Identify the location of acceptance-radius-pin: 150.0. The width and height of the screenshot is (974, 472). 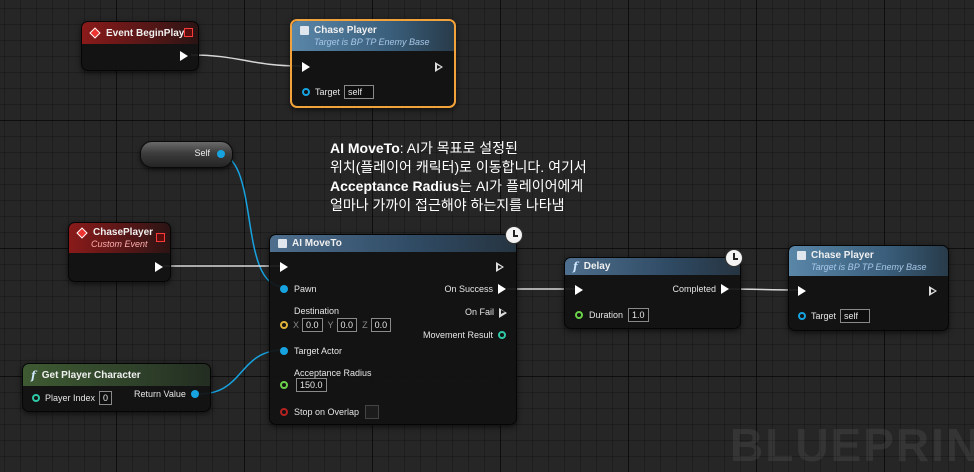
(303, 385).